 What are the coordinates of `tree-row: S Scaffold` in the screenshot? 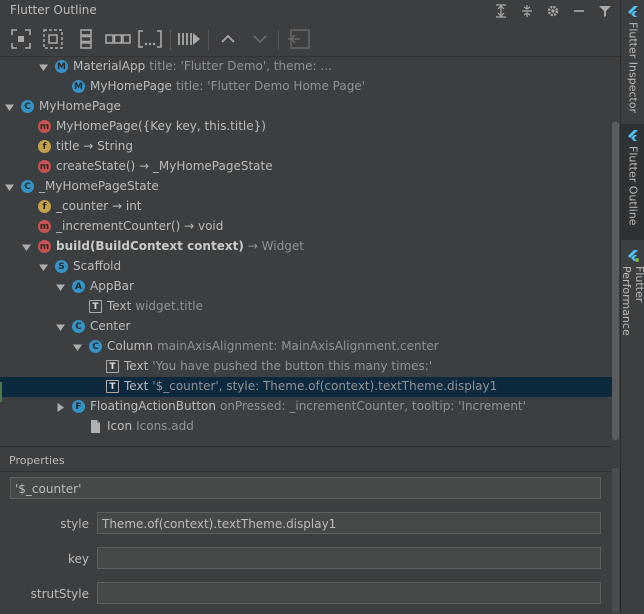 It's located at (306, 267).